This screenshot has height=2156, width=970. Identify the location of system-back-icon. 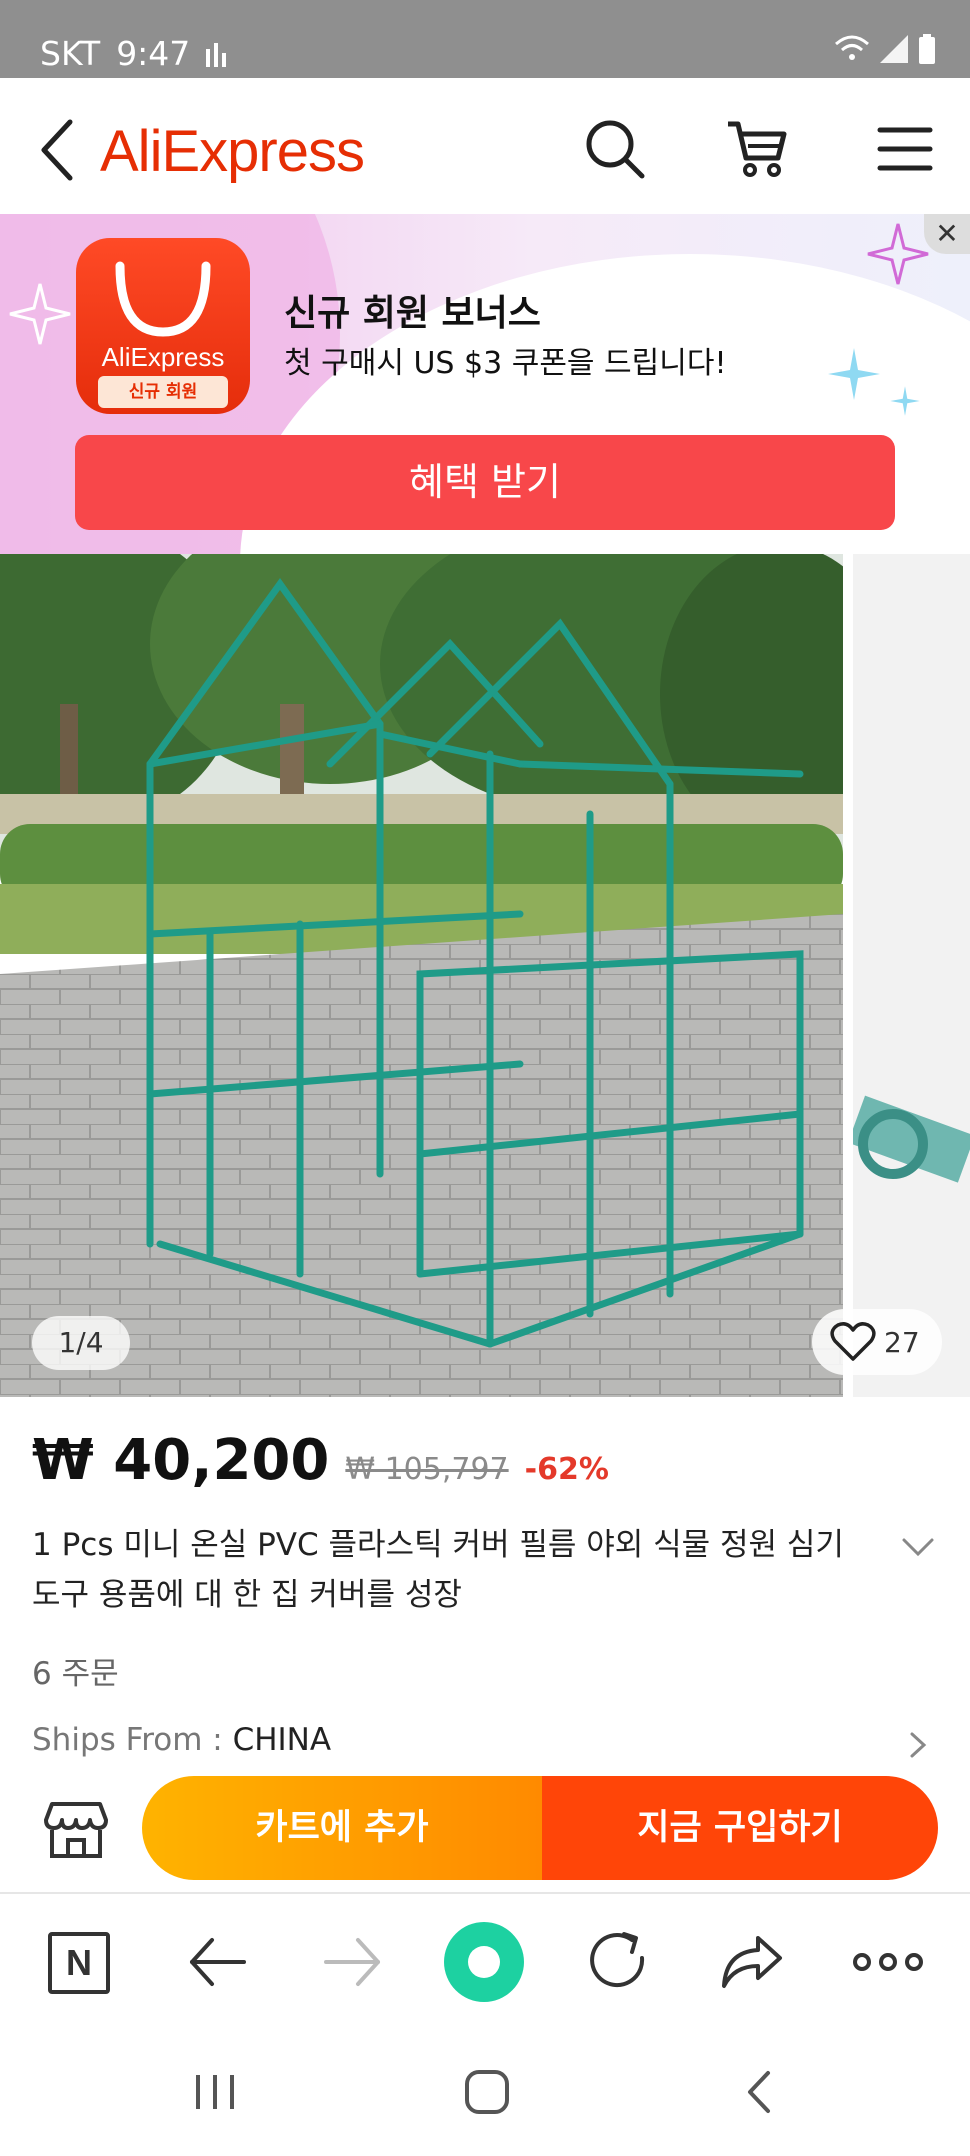
(761, 2092).